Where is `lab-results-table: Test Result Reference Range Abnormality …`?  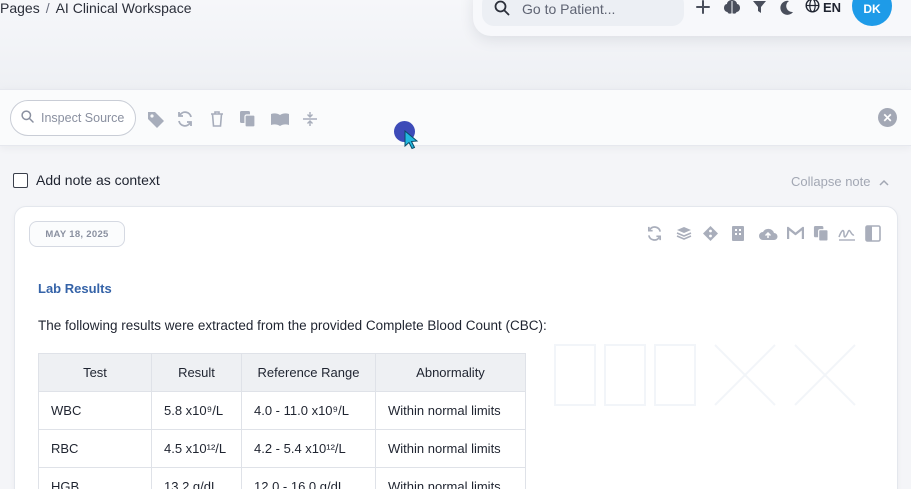
lab-results-table: Test Result Reference Range Abnormality … is located at coordinates (282, 421).